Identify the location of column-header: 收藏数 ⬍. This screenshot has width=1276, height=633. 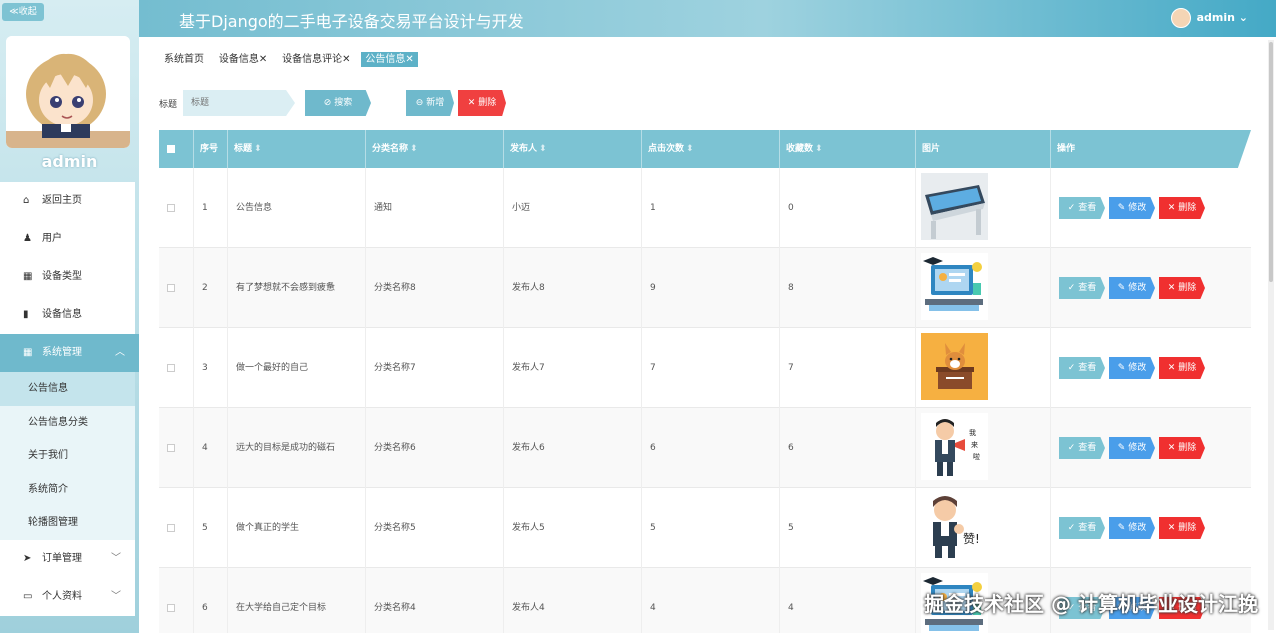
(847, 149).